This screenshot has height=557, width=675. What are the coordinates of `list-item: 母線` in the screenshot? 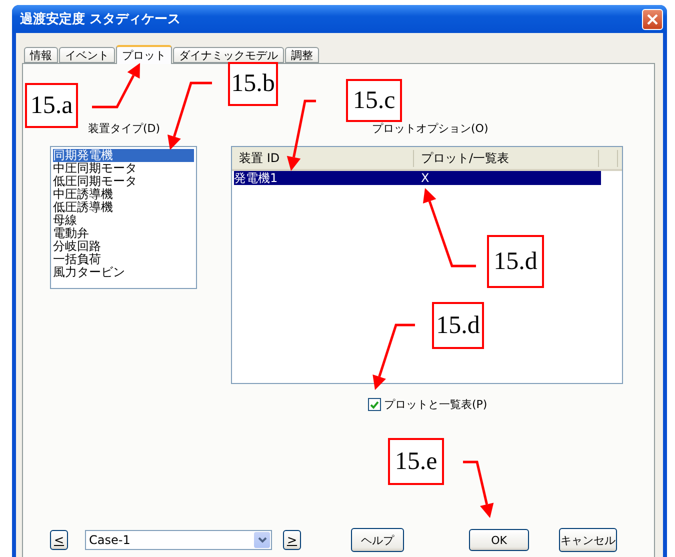 It's located at (123, 220).